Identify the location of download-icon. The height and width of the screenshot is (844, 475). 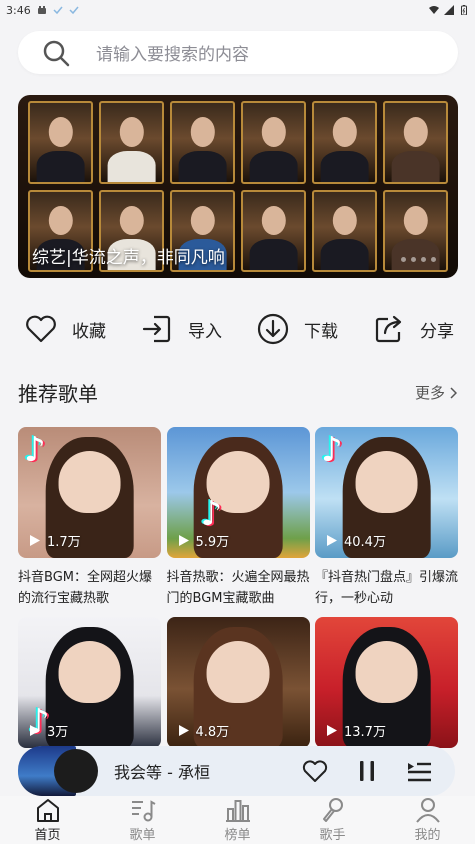
(273, 329).